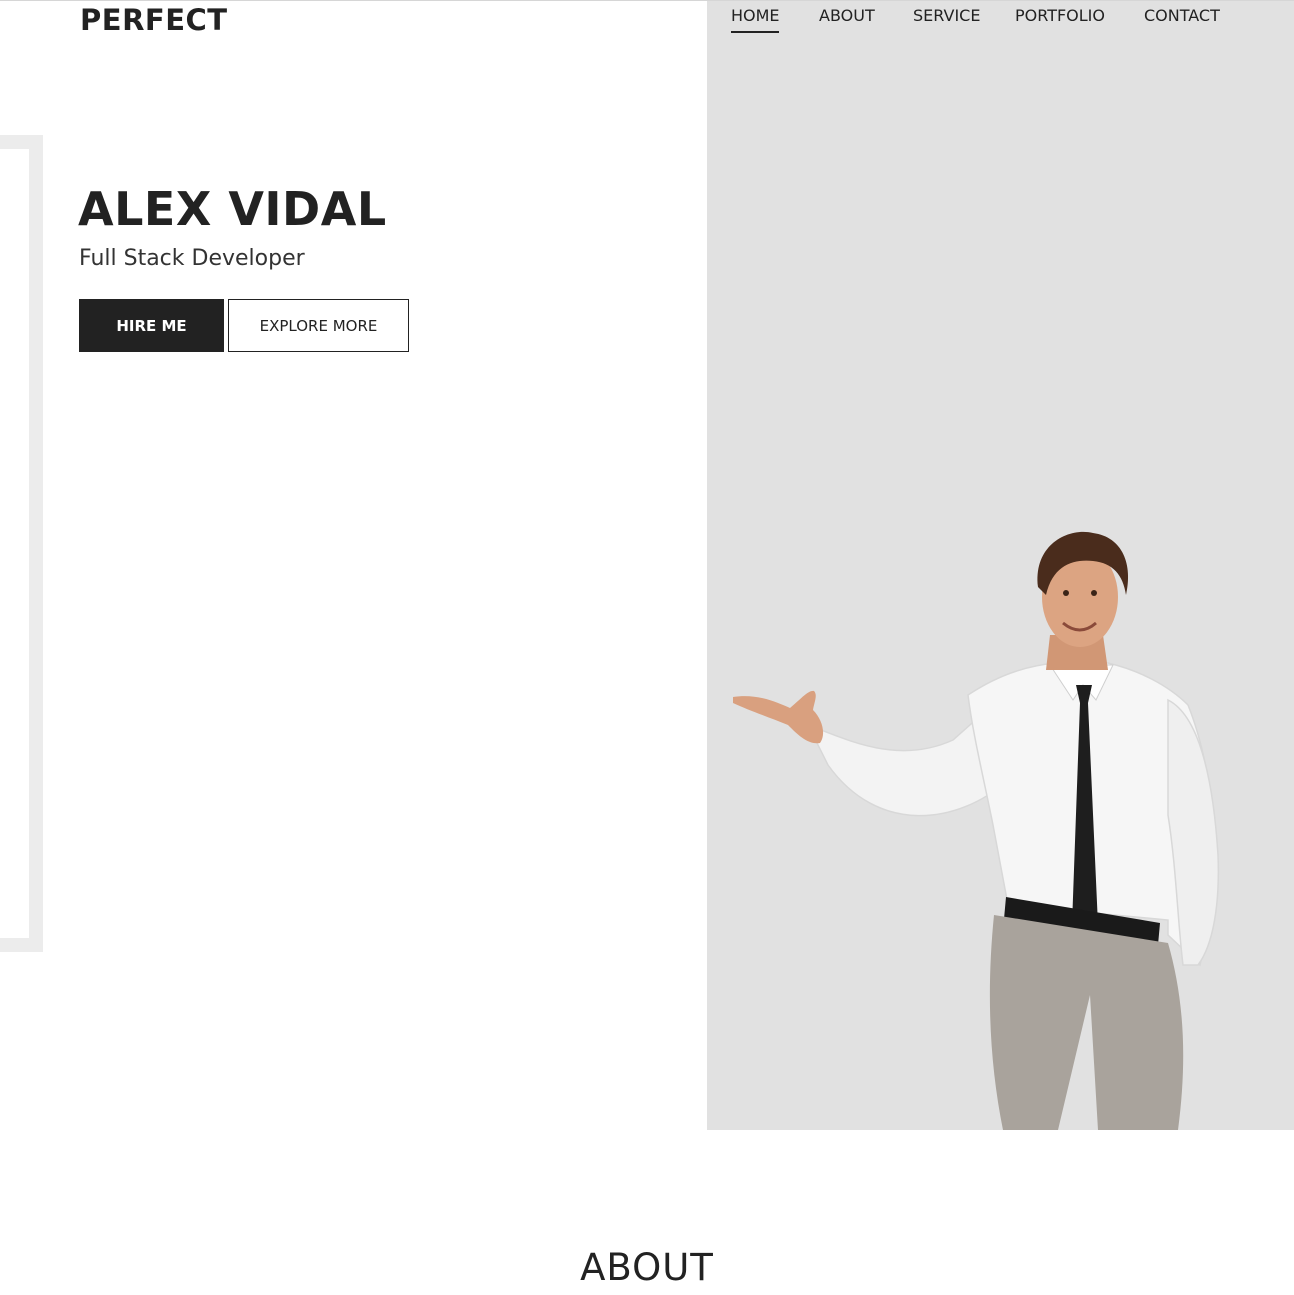 Image resolution: width=1294 pixels, height=1295 pixels. Describe the element at coordinates (154, 20) in the screenshot. I see `site-logo: PERFECT` at that location.